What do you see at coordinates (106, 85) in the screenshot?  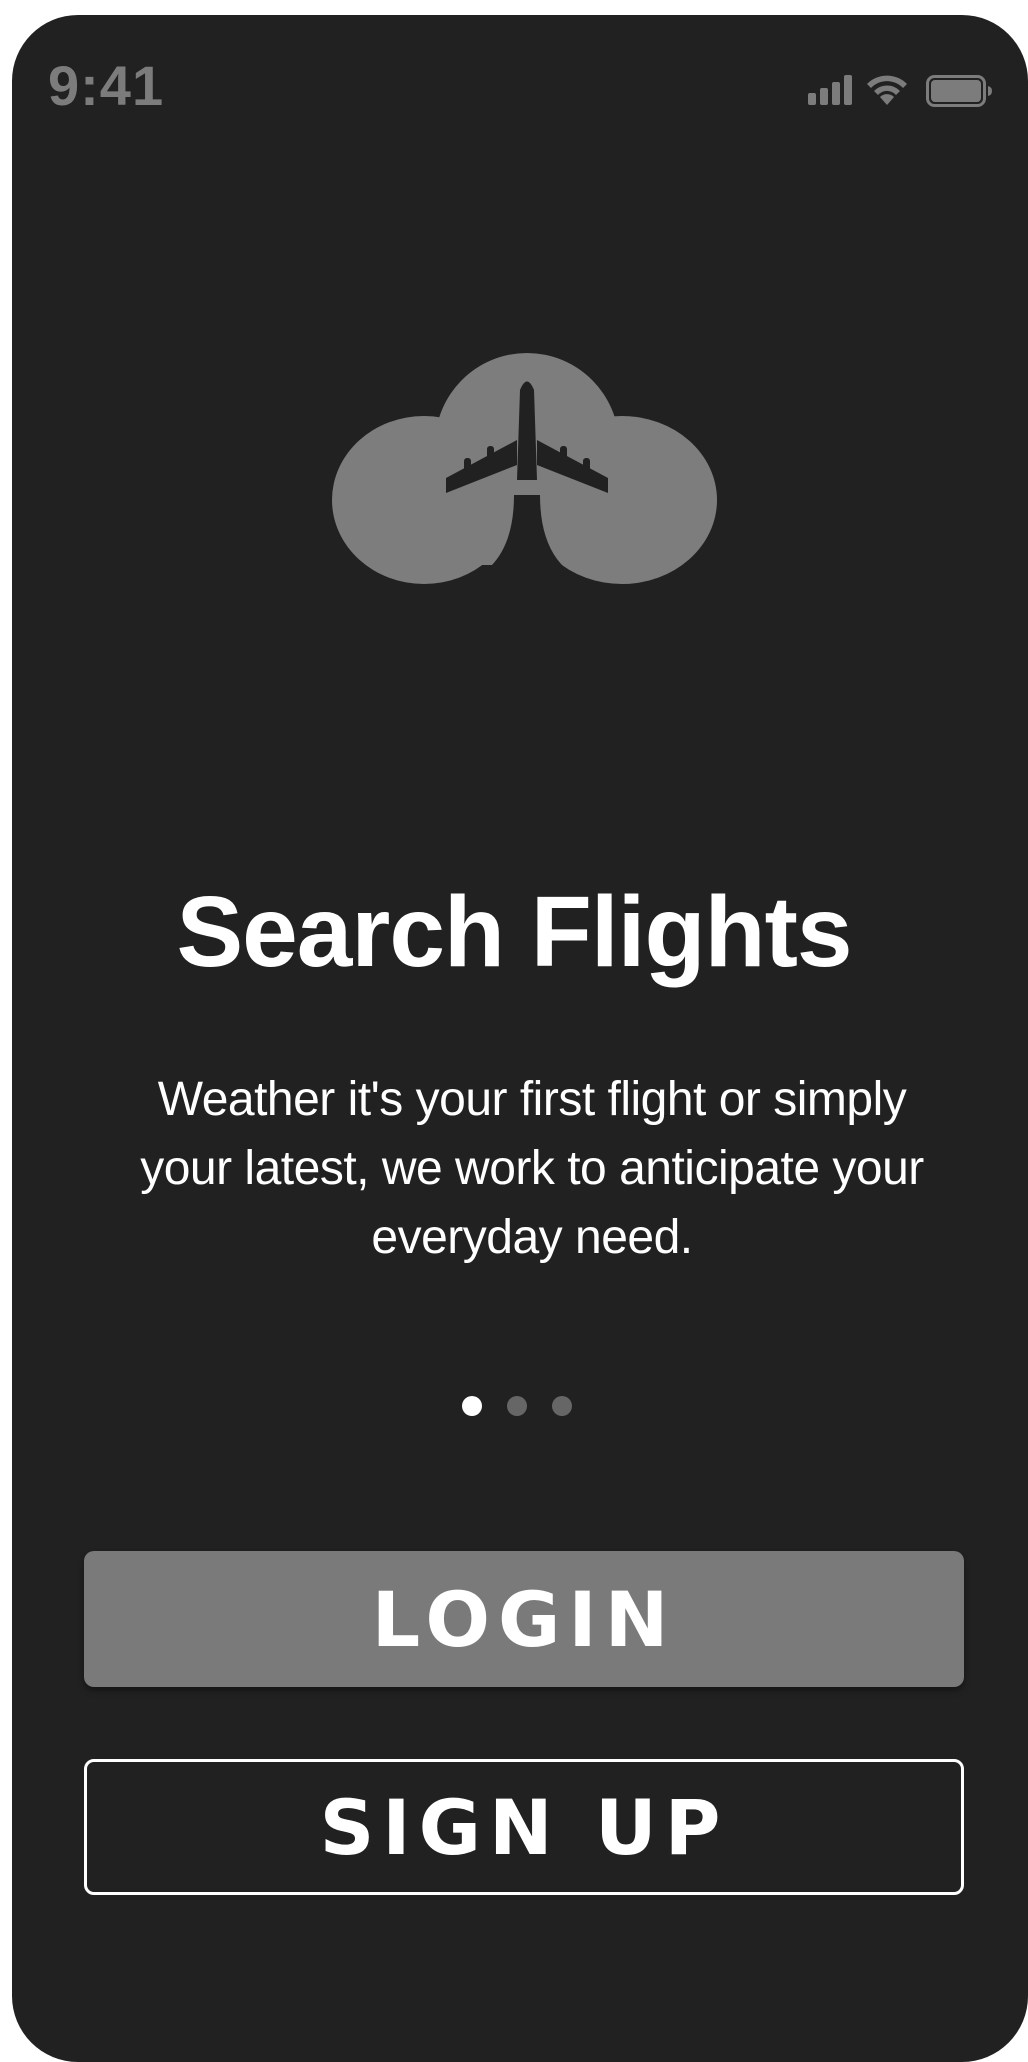 I see `status-time: 9:41` at bounding box center [106, 85].